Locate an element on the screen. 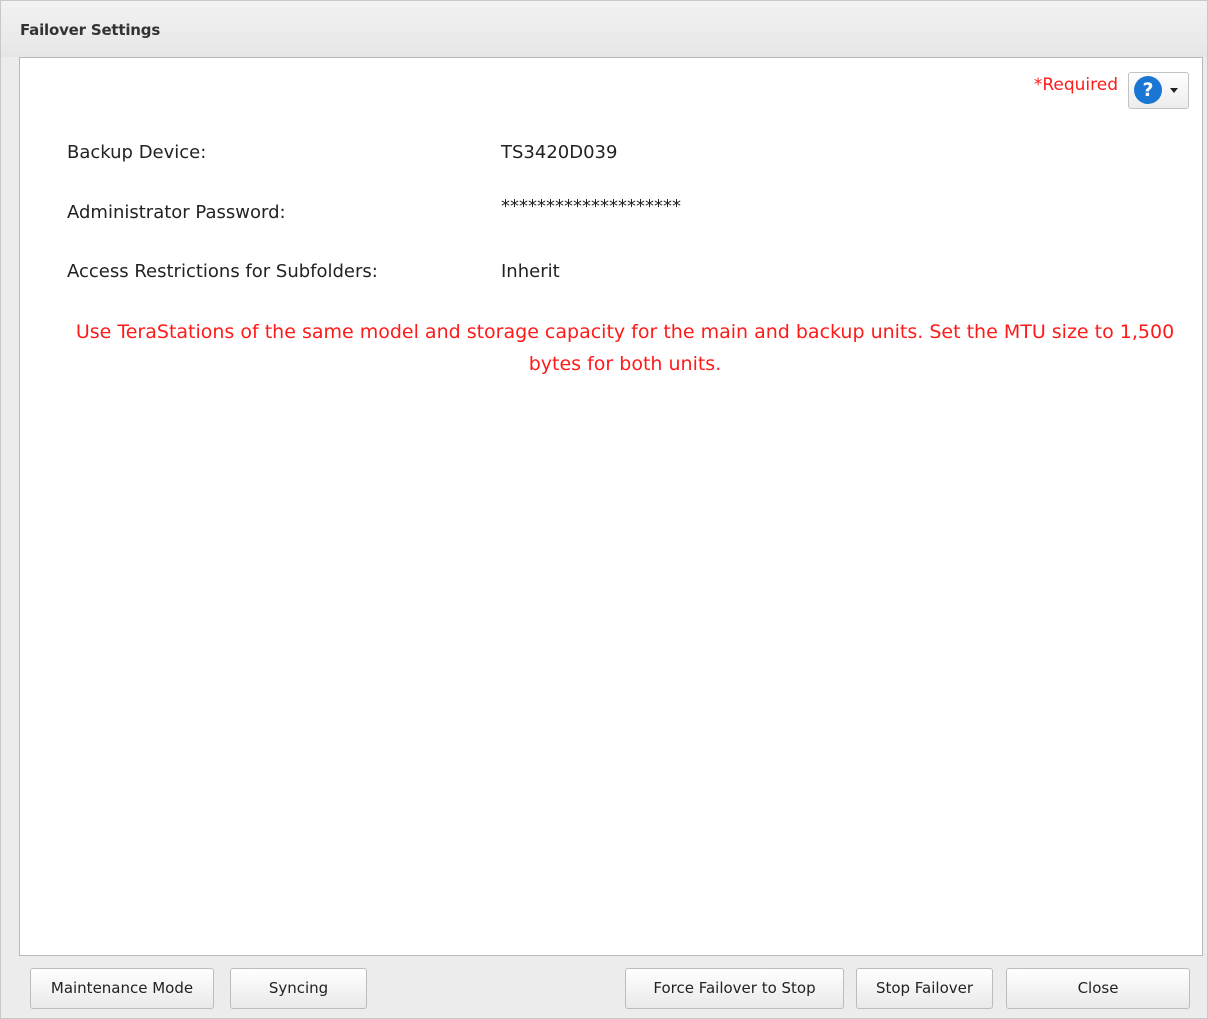  dialog-title: Failover Settings is located at coordinates (90, 30).